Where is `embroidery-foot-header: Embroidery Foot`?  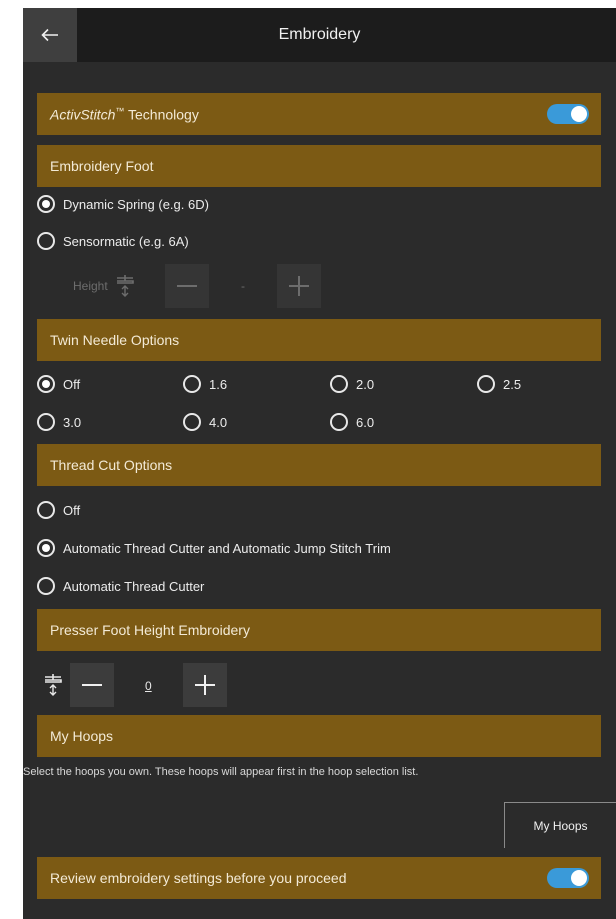 embroidery-foot-header: Embroidery Foot is located at coordinates (319, 166).